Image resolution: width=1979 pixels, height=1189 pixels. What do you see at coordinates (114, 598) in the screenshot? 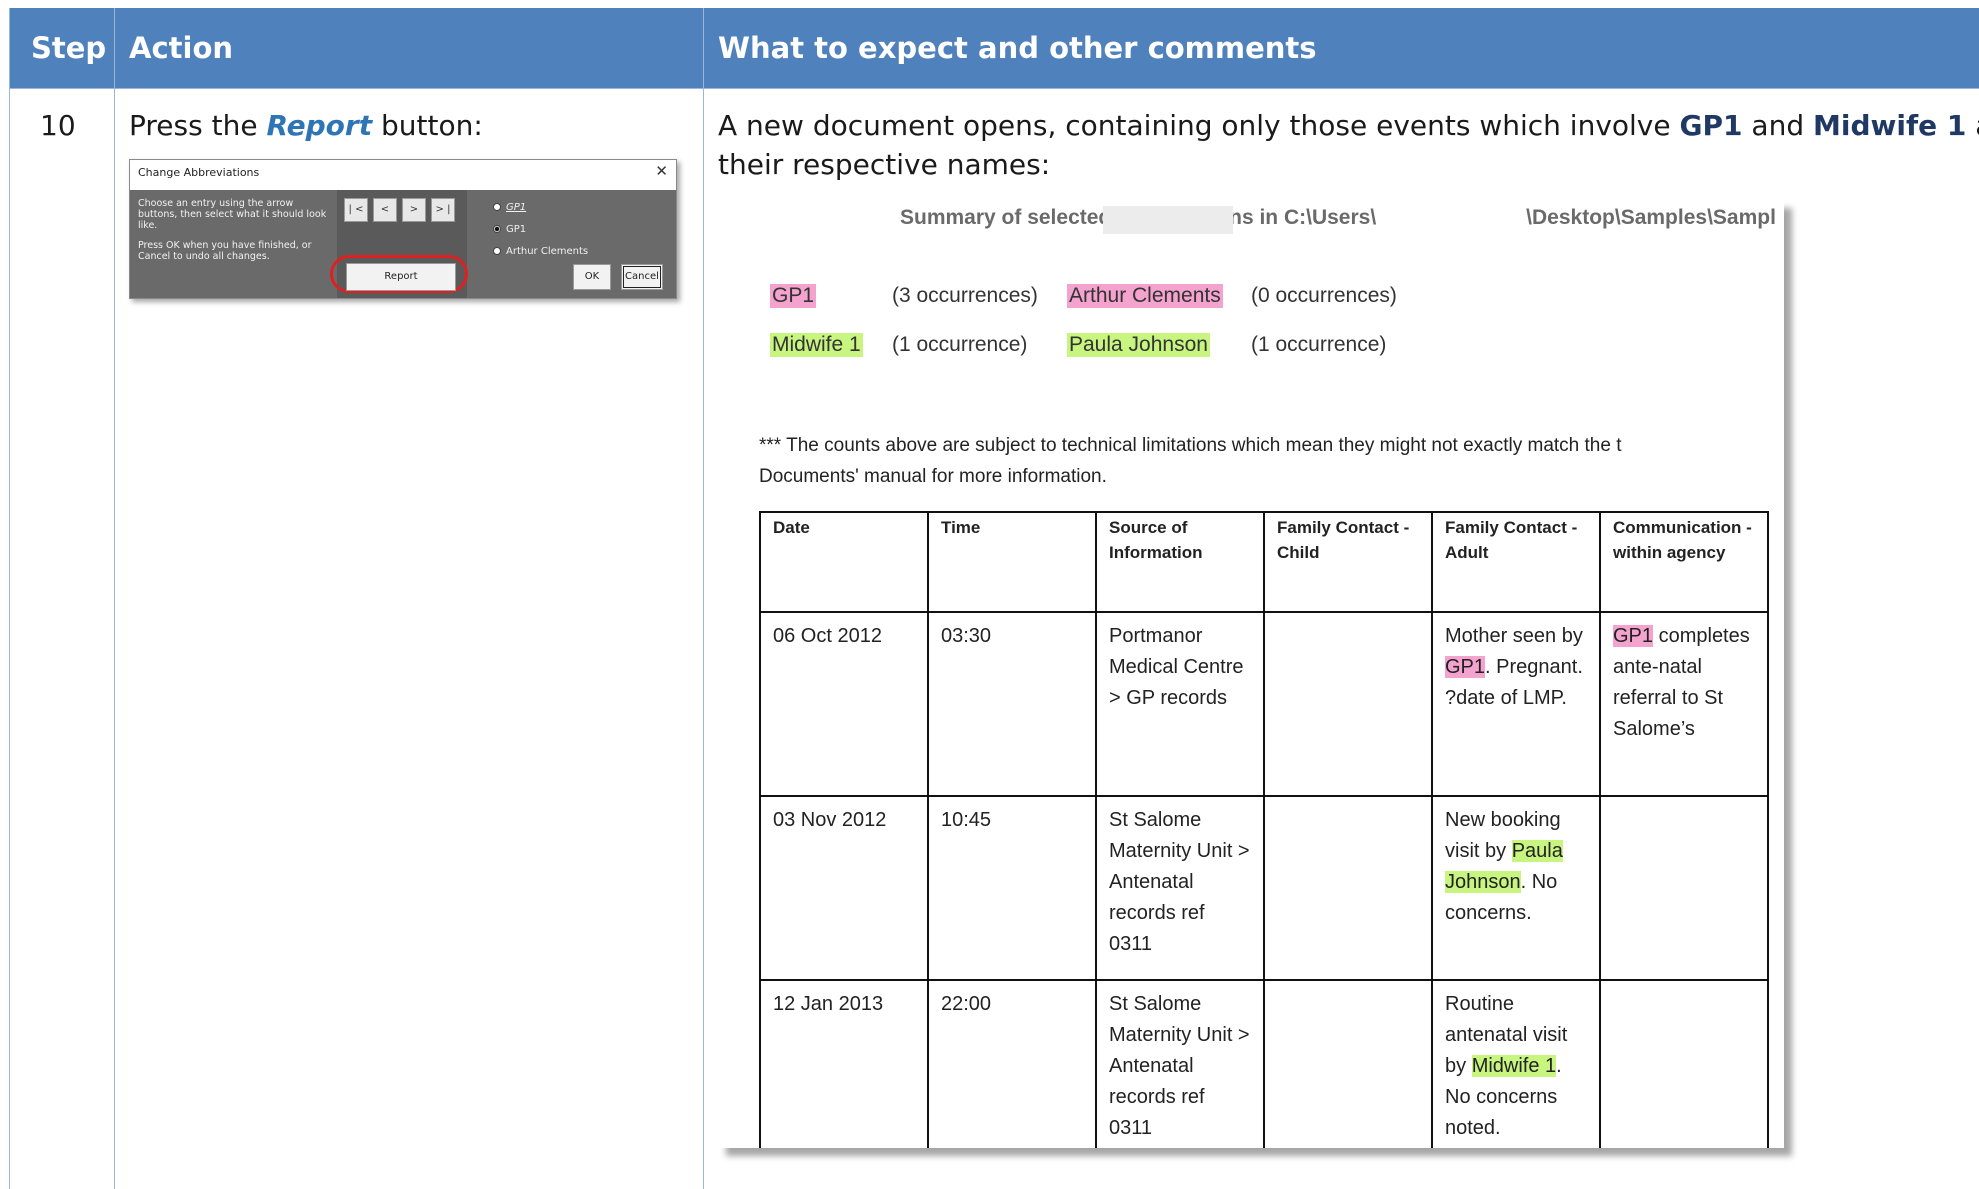
I see `column-divider-step` at bounding box center [114, 598].